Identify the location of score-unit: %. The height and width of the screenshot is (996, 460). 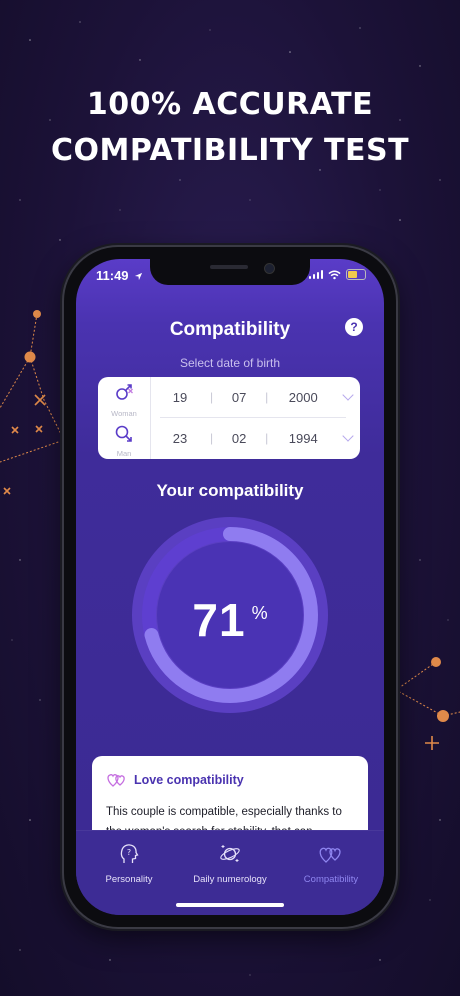
(259, 613).